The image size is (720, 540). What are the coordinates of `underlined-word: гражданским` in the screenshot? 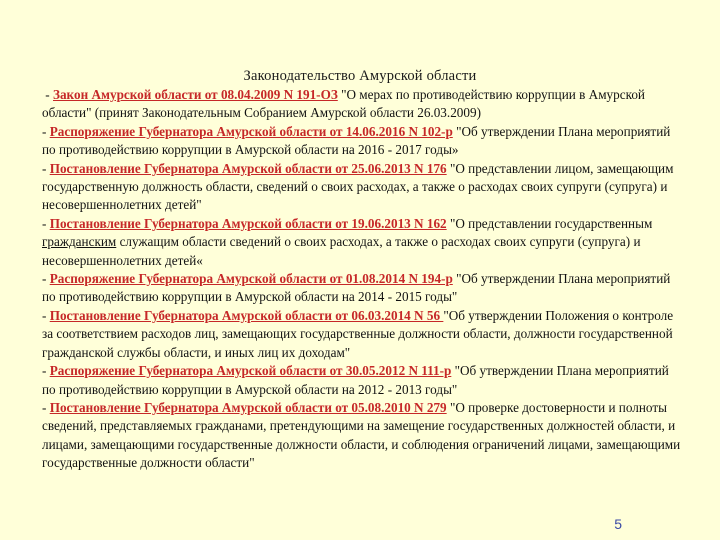 It's located at (79, 242).